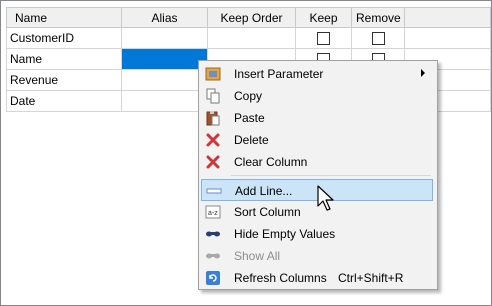 The width and height of the screenshot is (492, 306). Describe the element at coordinates (280, 278) in the screenshot. I see `menu-item-label: Refresh Columns` at that location.